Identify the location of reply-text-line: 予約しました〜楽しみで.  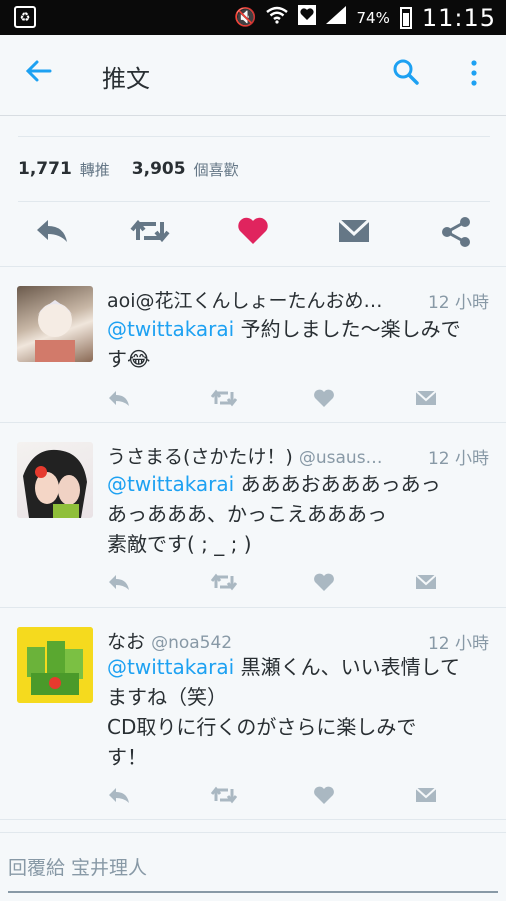
(347, 329).